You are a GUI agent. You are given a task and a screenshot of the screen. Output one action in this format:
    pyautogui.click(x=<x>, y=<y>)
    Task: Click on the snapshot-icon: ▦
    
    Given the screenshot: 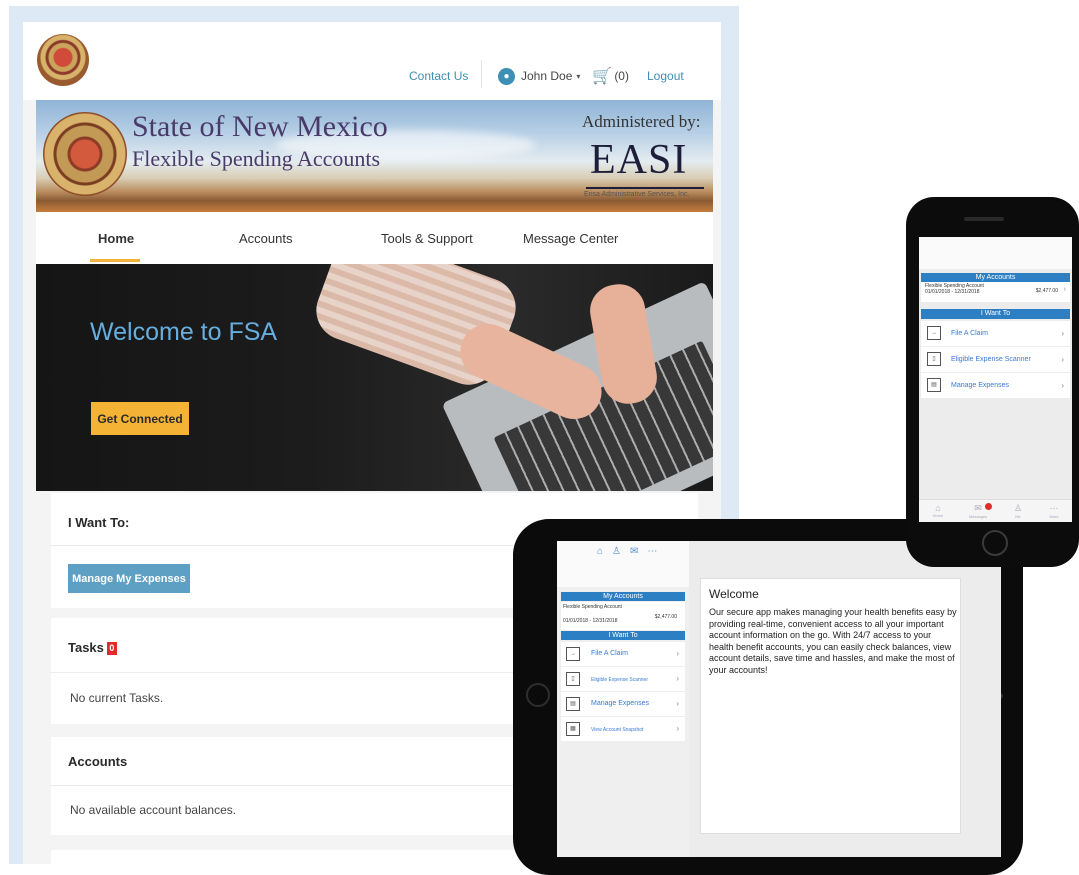 What is the action you would take?
    pyautogui.click(x=573, y=729)
    